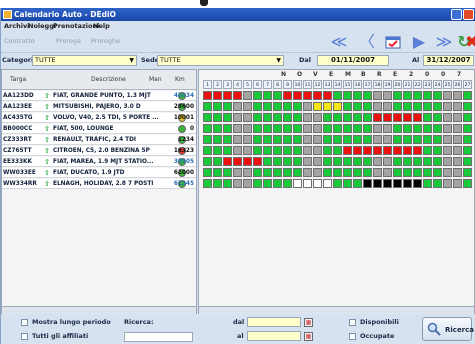  Describe the element at coordinates (456, 14) in the screenshot. I see `minimize-button` at that location.